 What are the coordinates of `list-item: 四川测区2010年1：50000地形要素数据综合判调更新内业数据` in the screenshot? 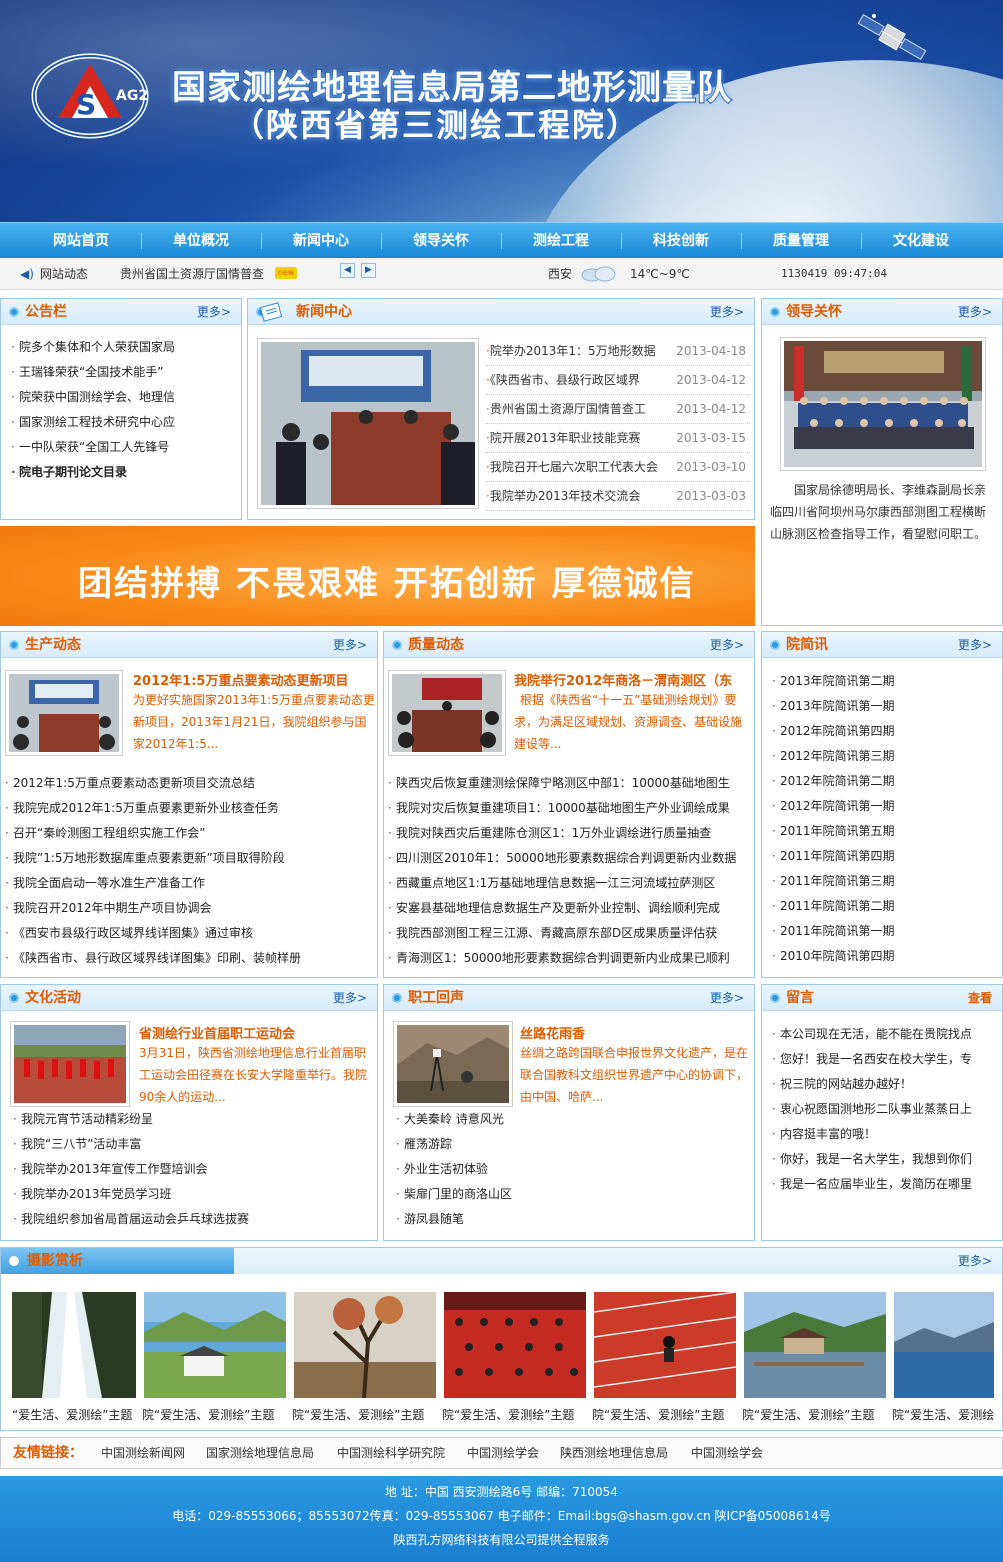 It's located at (569, 858).